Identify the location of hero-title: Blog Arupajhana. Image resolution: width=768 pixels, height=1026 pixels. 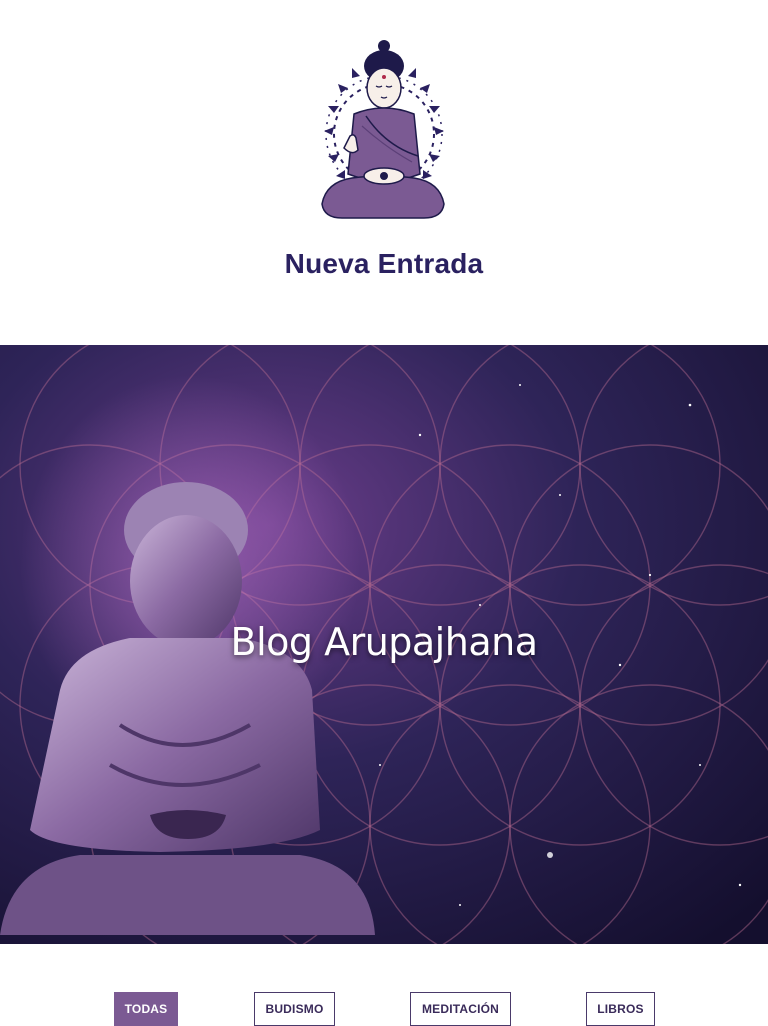
(384, 642).